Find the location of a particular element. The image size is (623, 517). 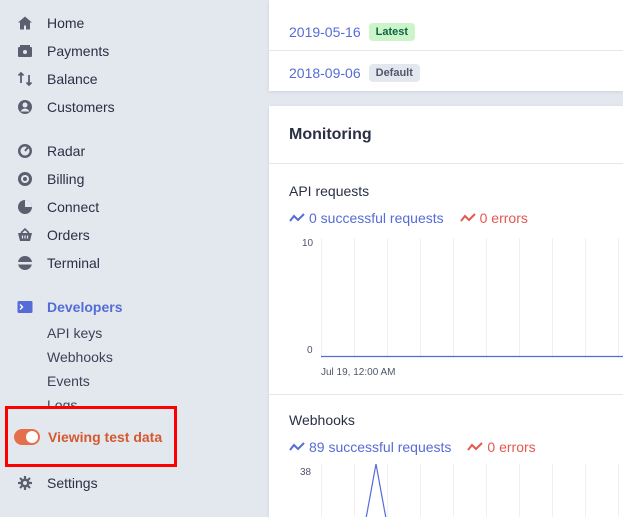

sidebar-item-connect: Connect is located at coordinates (57, 207).